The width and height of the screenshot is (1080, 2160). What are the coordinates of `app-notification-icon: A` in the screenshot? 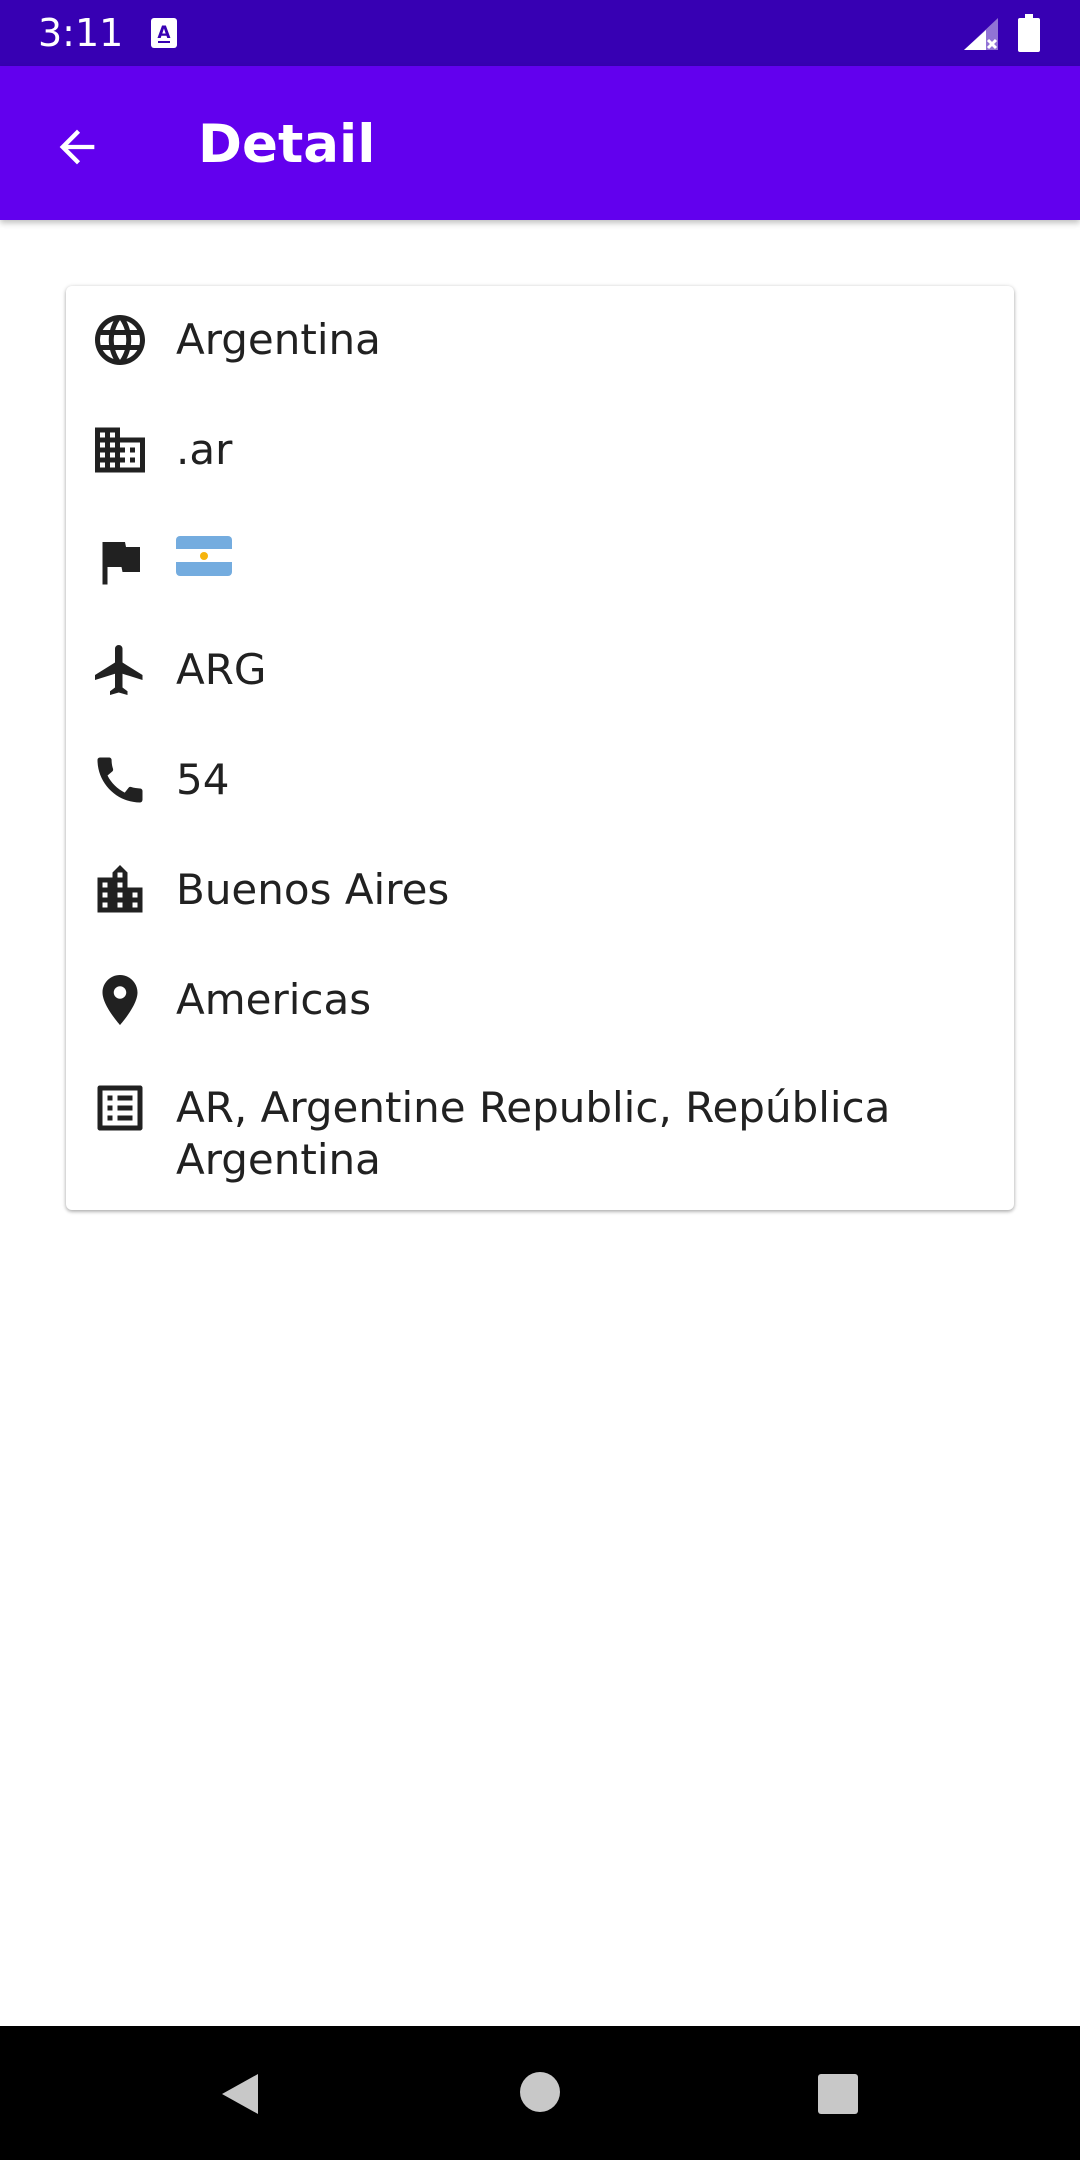 It's located at (164, 33).